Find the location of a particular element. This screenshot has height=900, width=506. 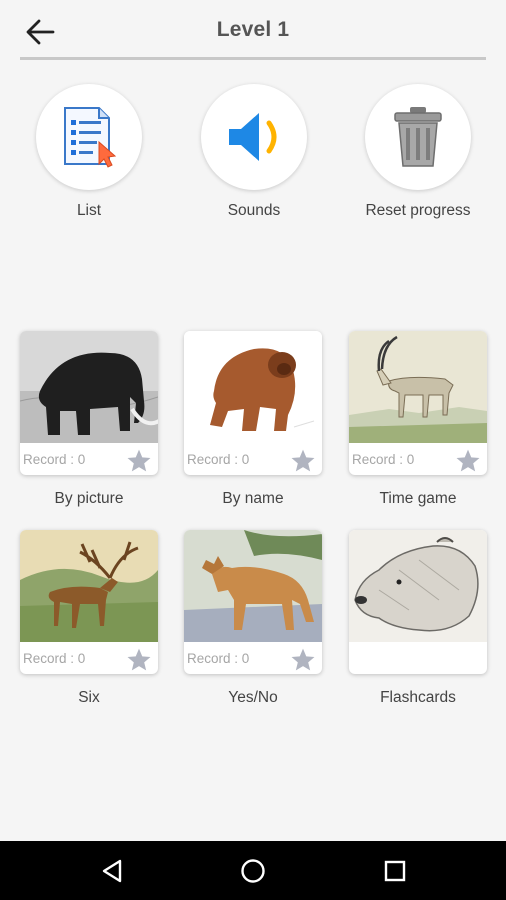

game-label: By name is located at coordinates (253, 498).